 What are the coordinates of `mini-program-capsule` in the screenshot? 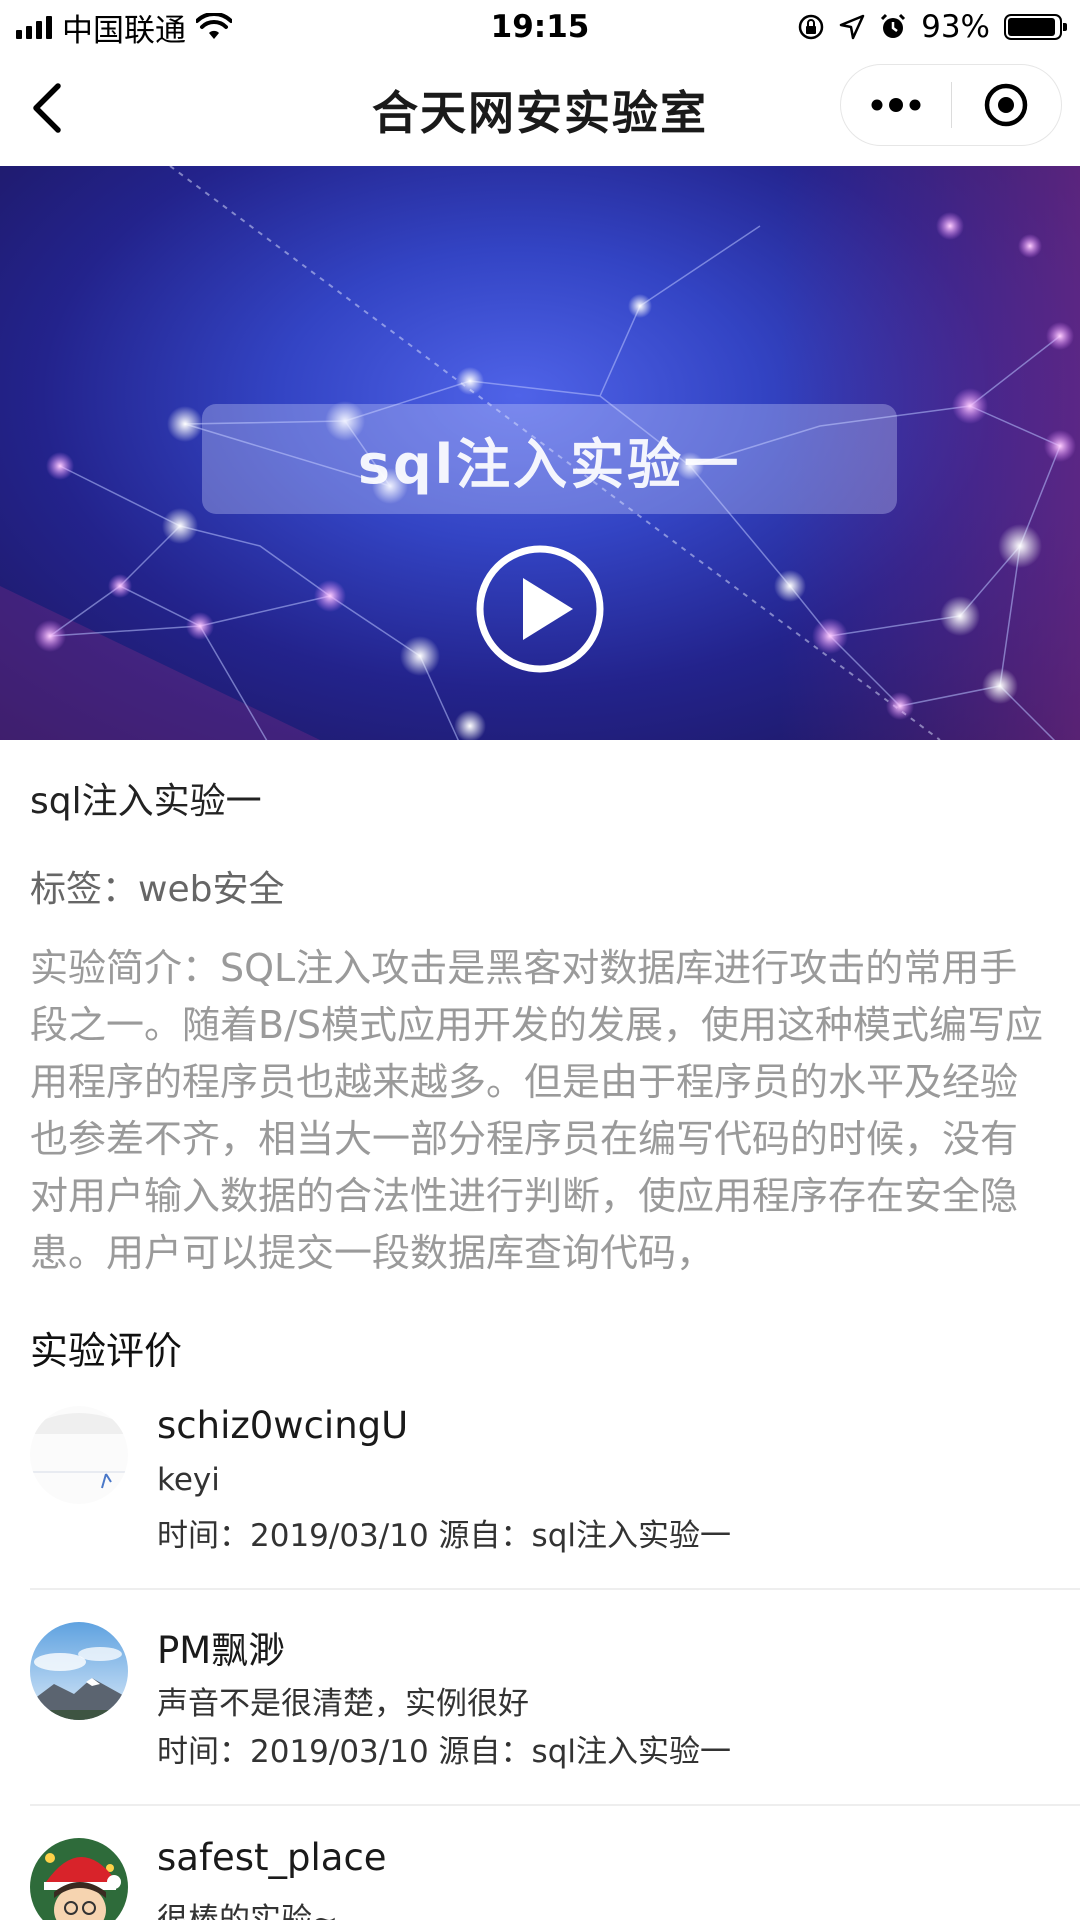 It's located at (951, 105).